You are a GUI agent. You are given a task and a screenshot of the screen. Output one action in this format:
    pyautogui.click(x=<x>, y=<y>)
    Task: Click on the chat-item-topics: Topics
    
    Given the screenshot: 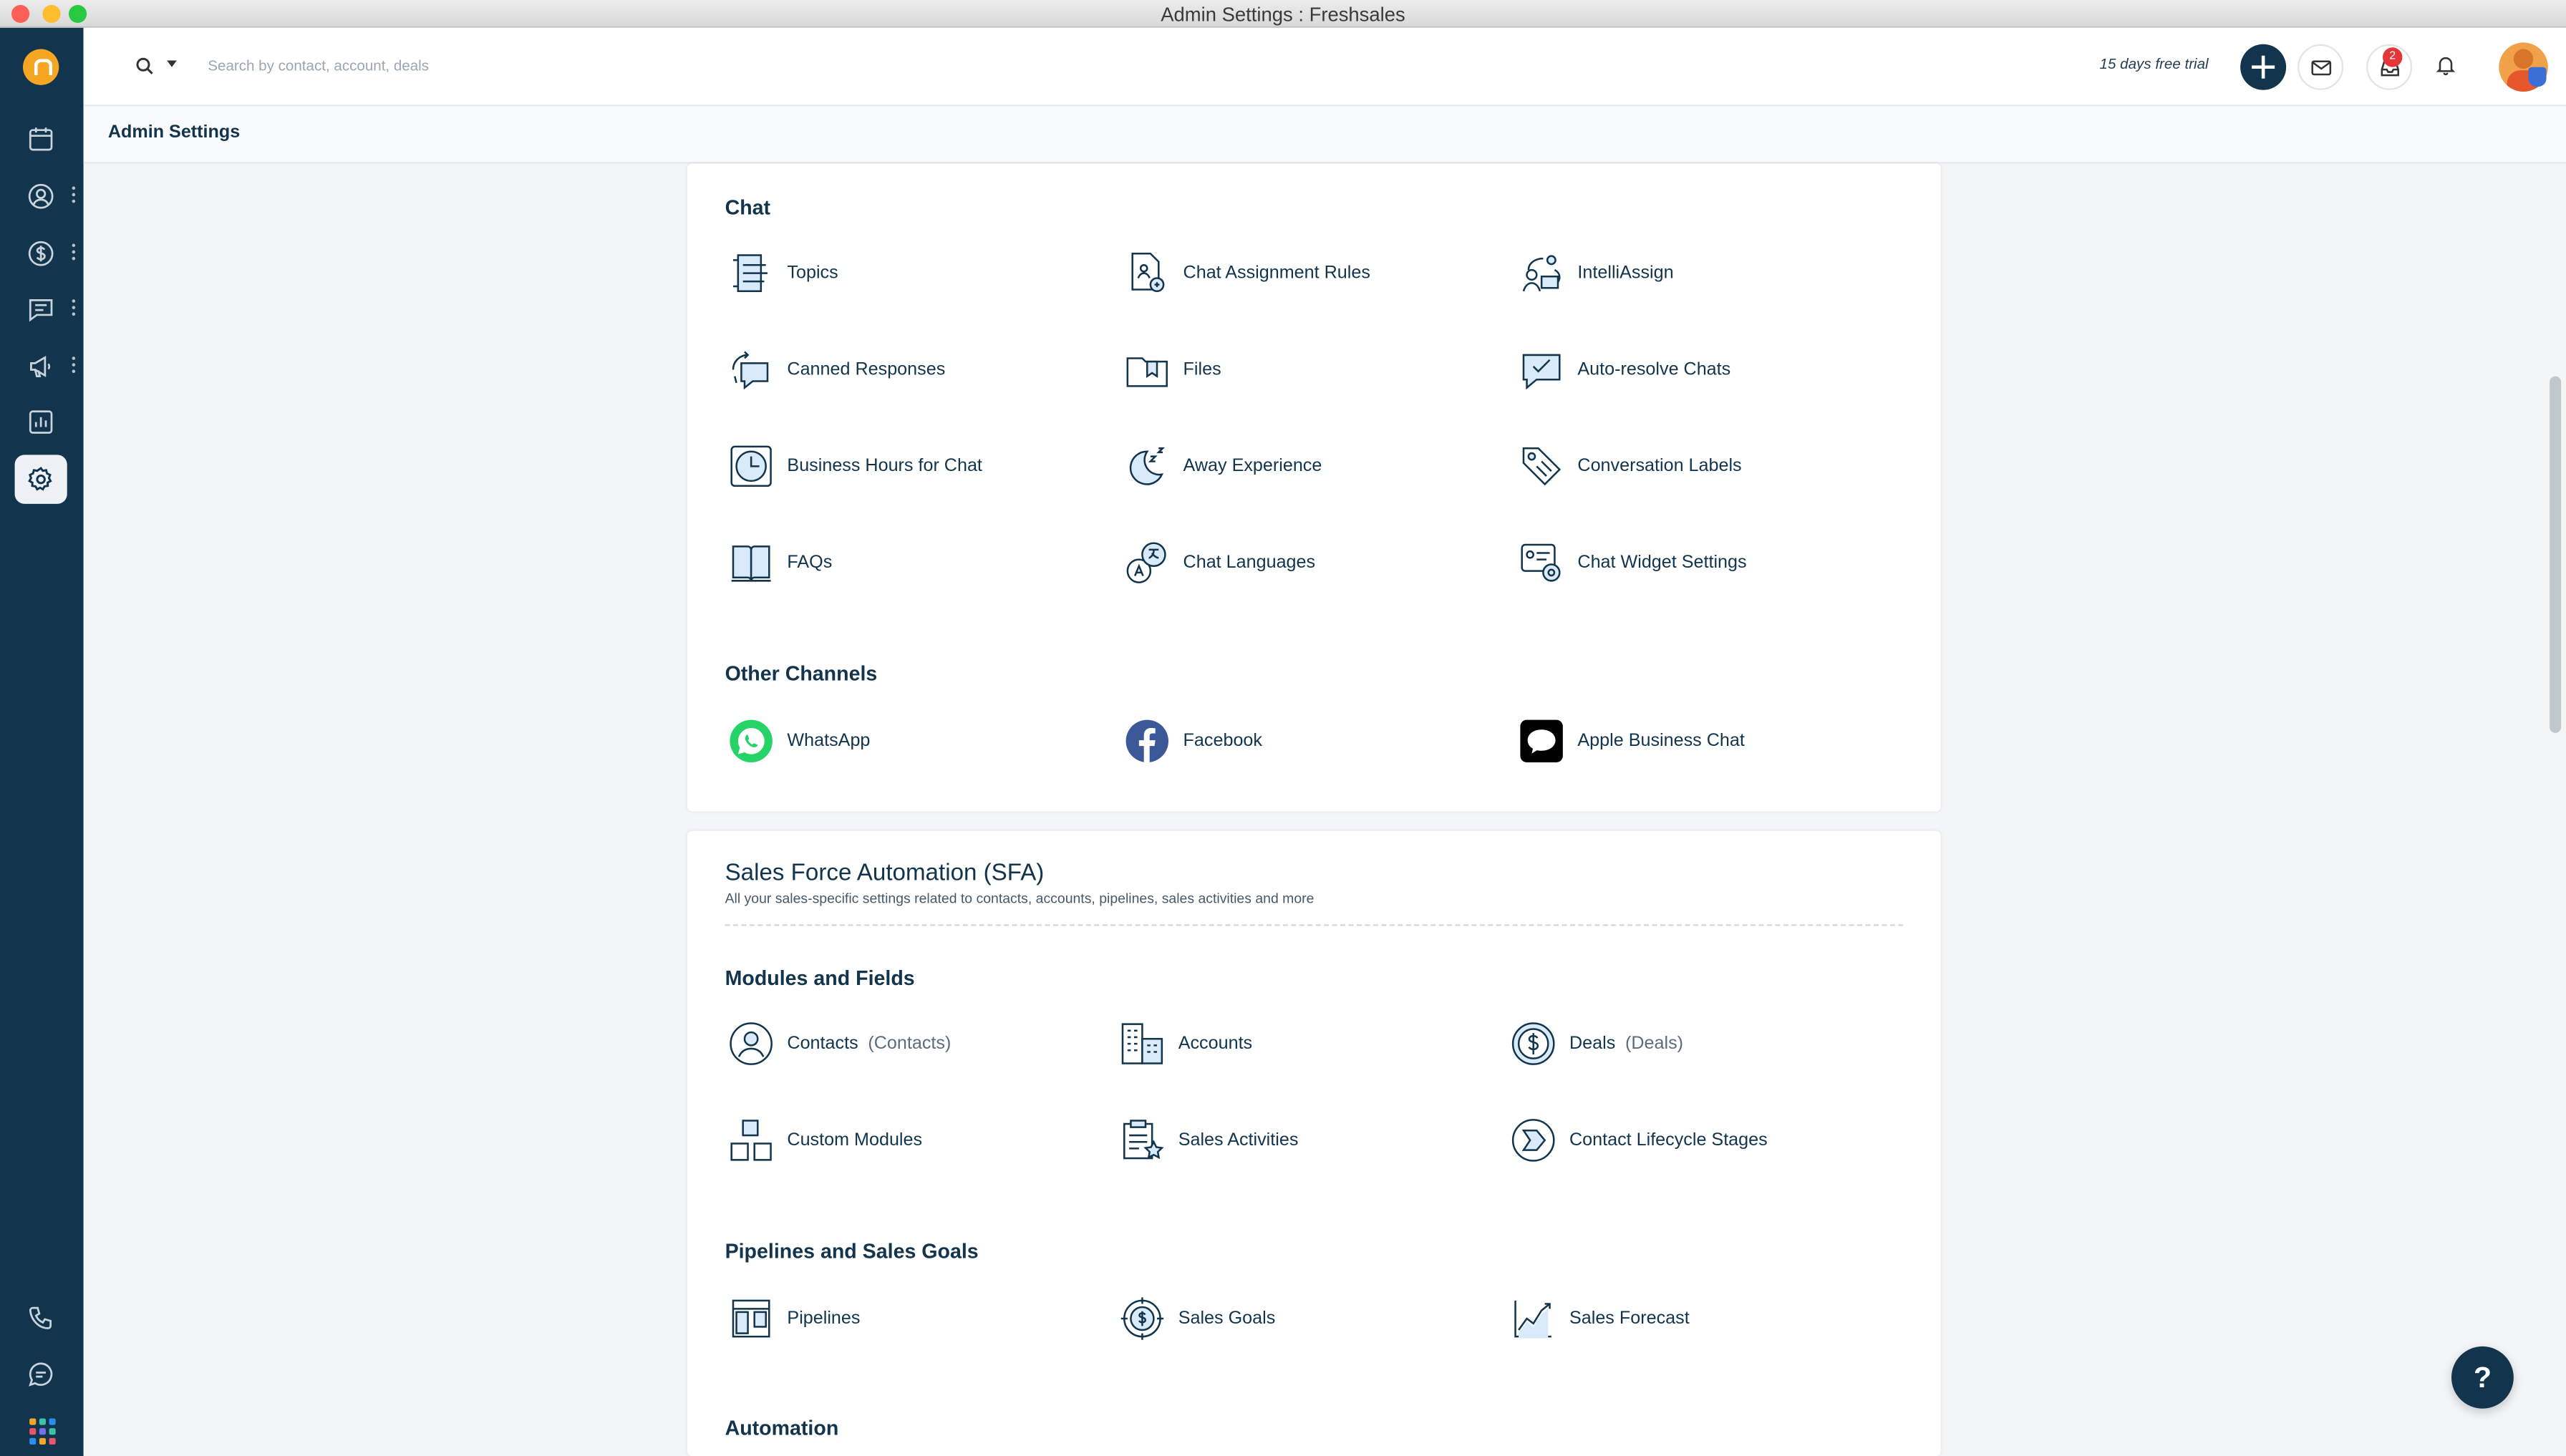 What is the action you would take?
    pyautogui.click(x=908, y=275)
    